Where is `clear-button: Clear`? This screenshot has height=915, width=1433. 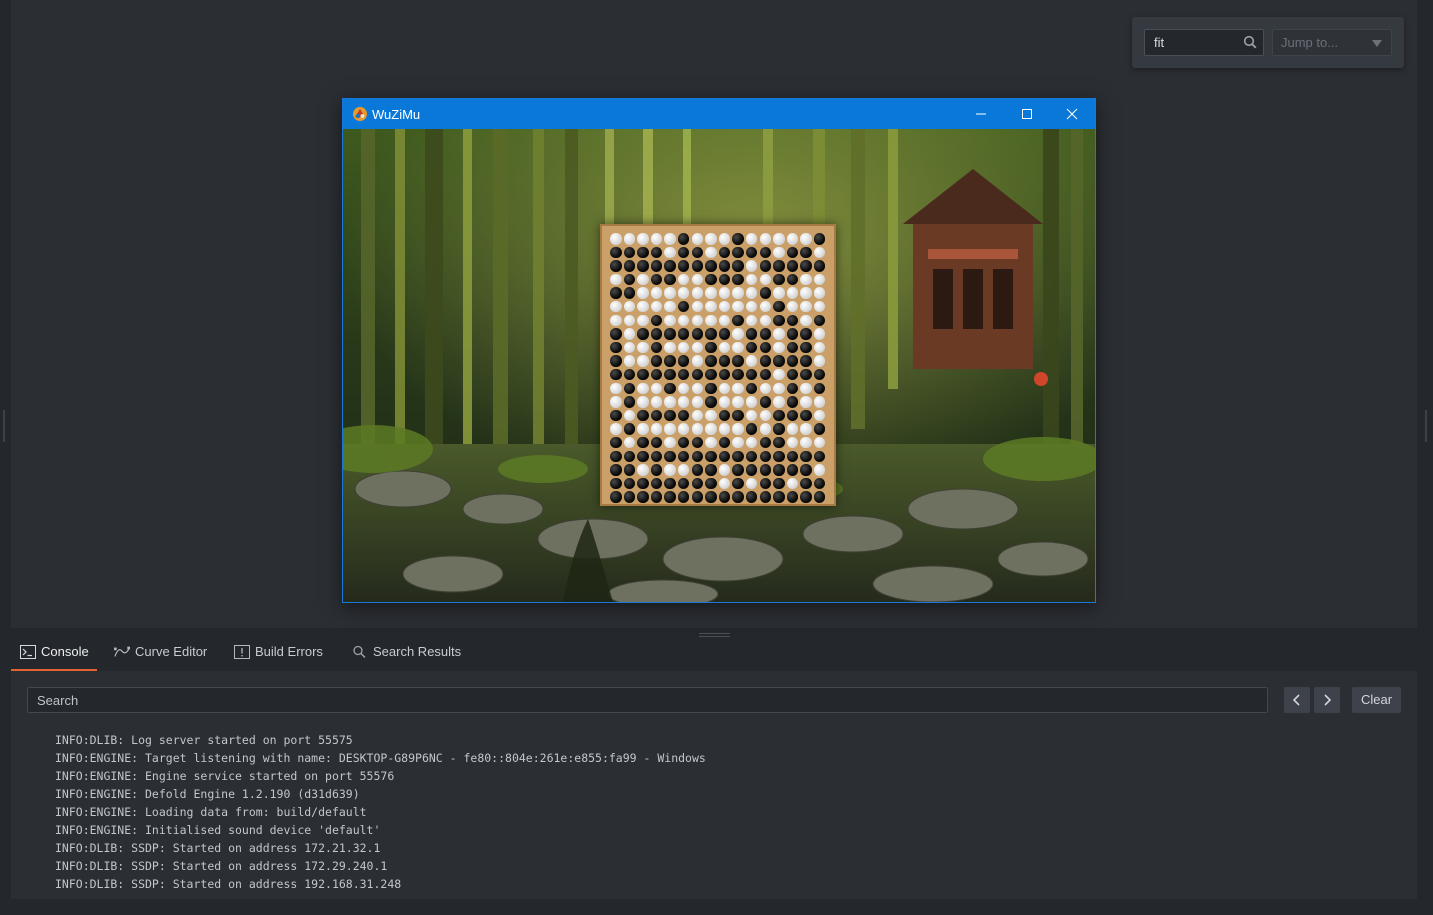 clear-button: Clear is located at coordinates (1376, 700).